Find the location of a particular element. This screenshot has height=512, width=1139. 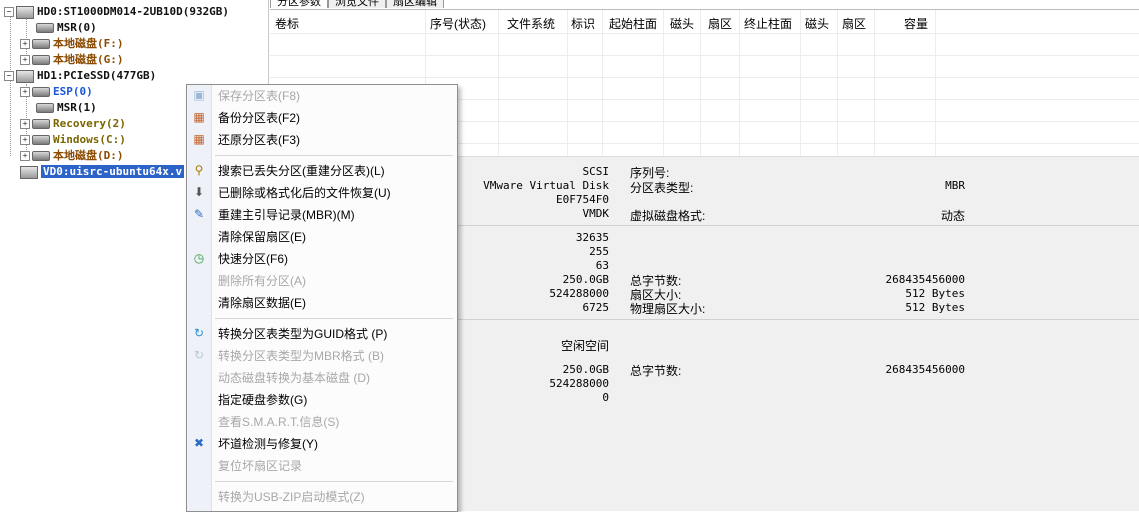

col-header-index-status: 序号(状态) is located at coordinates (458, 23).